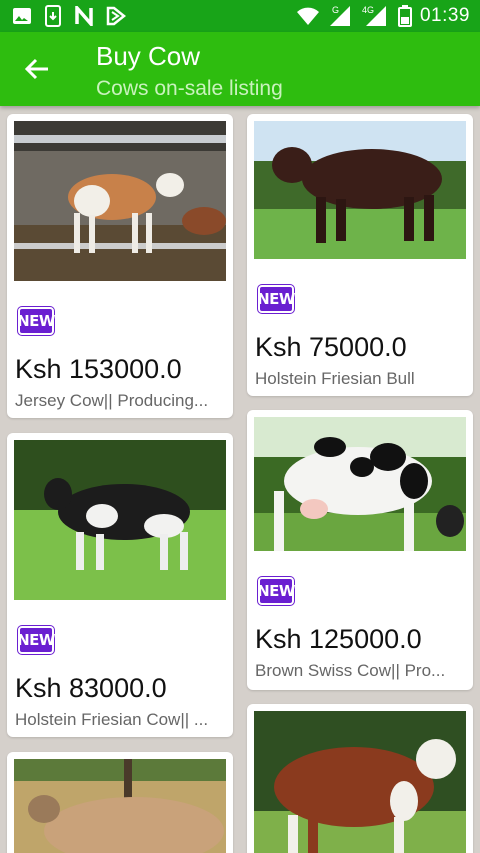  What do you see at coordinates (335, 378) in the screenshot?
I see `listing-description: Holstein Friesian Bull` at bounding box center [335, 378].